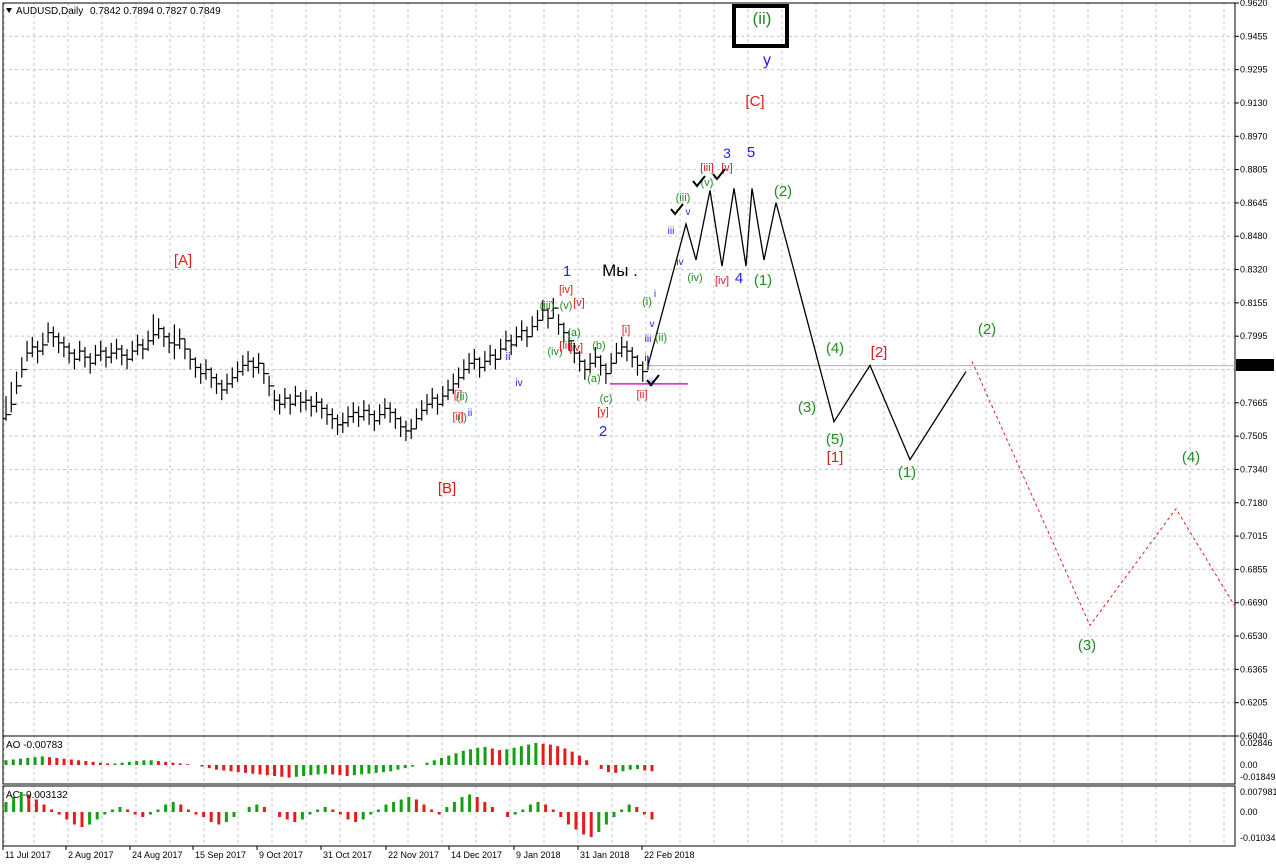  What do you see at coordinates (706, 168) in the screenshot?
I see `wave-label: [iii]` at bounding box center [706, 168].